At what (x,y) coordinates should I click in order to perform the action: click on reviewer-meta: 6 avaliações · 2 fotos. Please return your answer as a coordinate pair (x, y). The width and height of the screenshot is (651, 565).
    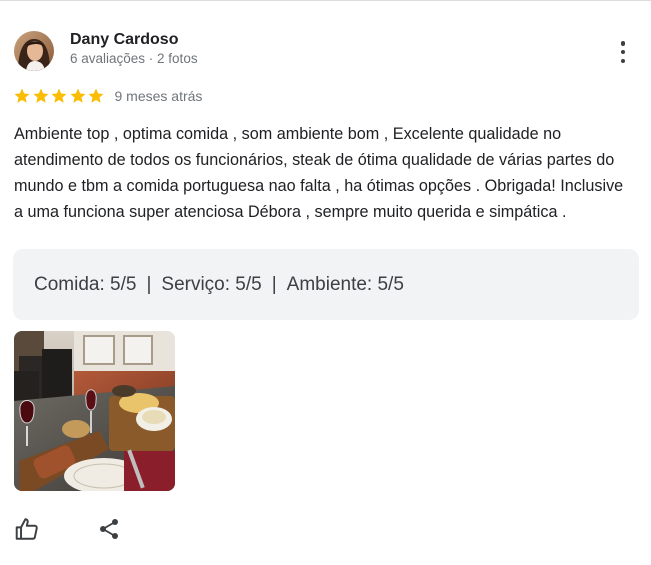
    Looking at the image, I should click on (134, 58).